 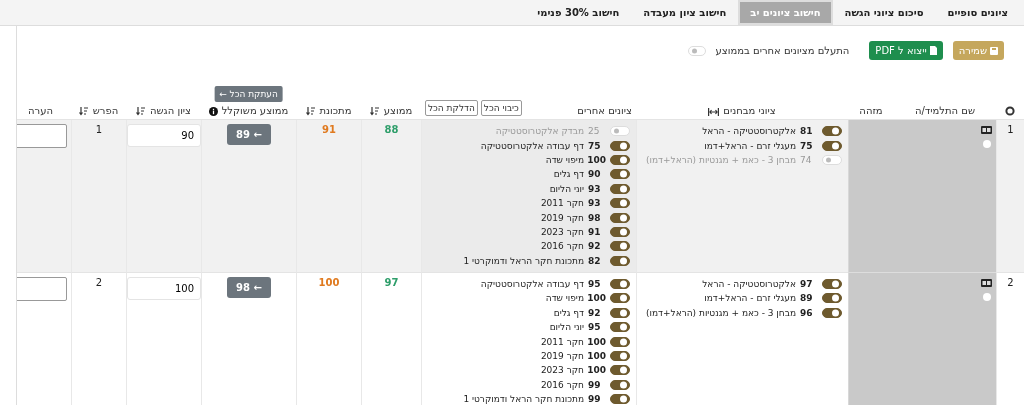 I want to click on toggle-all-button: הדלקת הכל, so click(x=451, y=108).